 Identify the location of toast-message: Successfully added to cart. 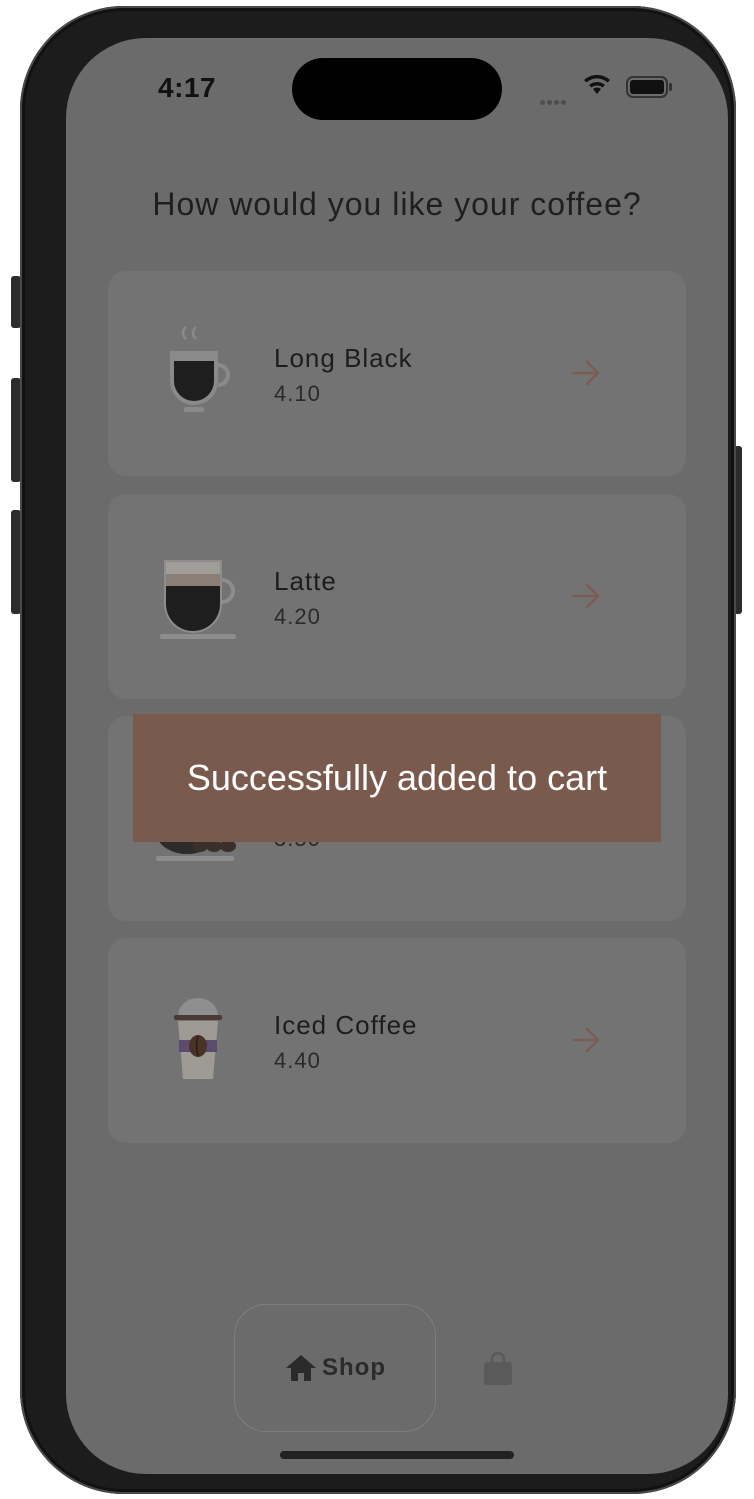
(397, 777).